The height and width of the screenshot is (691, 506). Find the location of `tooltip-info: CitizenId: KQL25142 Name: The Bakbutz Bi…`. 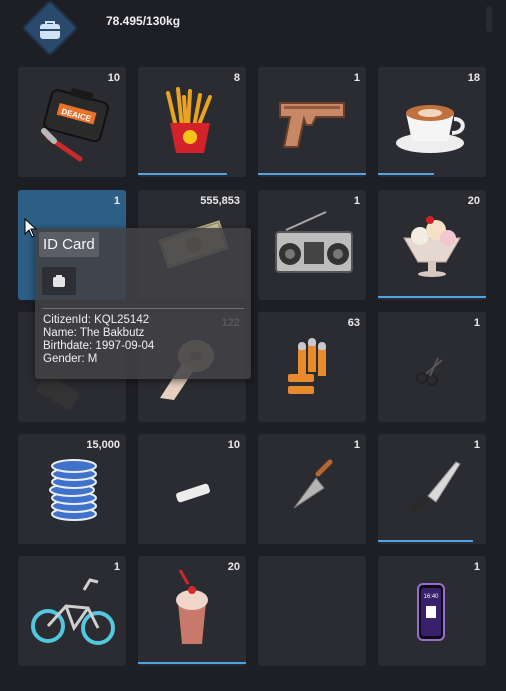

tooltip-info: CitizenId: KQL25142 Name: The Bakbutz Bi… is located at coordinates (98, 340).